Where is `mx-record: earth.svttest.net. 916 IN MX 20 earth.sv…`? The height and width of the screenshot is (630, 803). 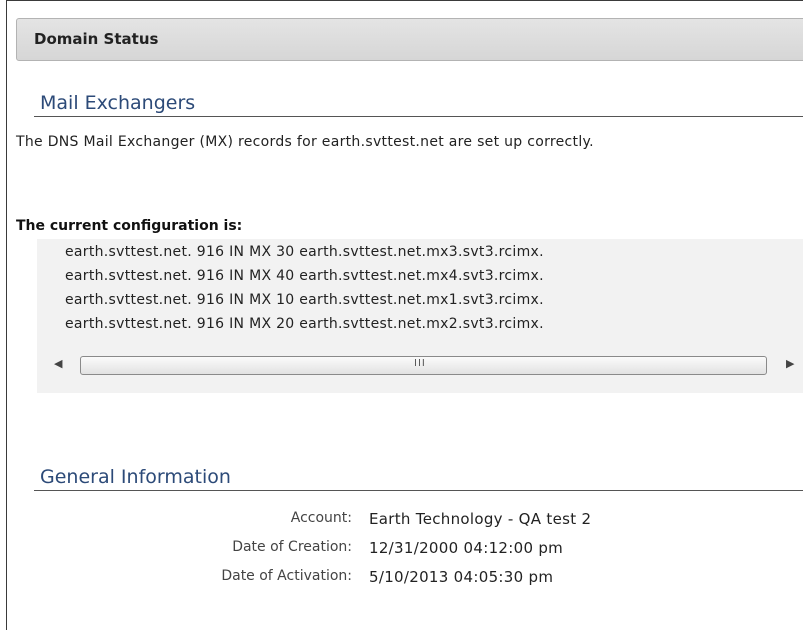 mx-record: earth.svttest.net. 916 IN MX 20 earth.sv… is located at coordinates (304, 324).